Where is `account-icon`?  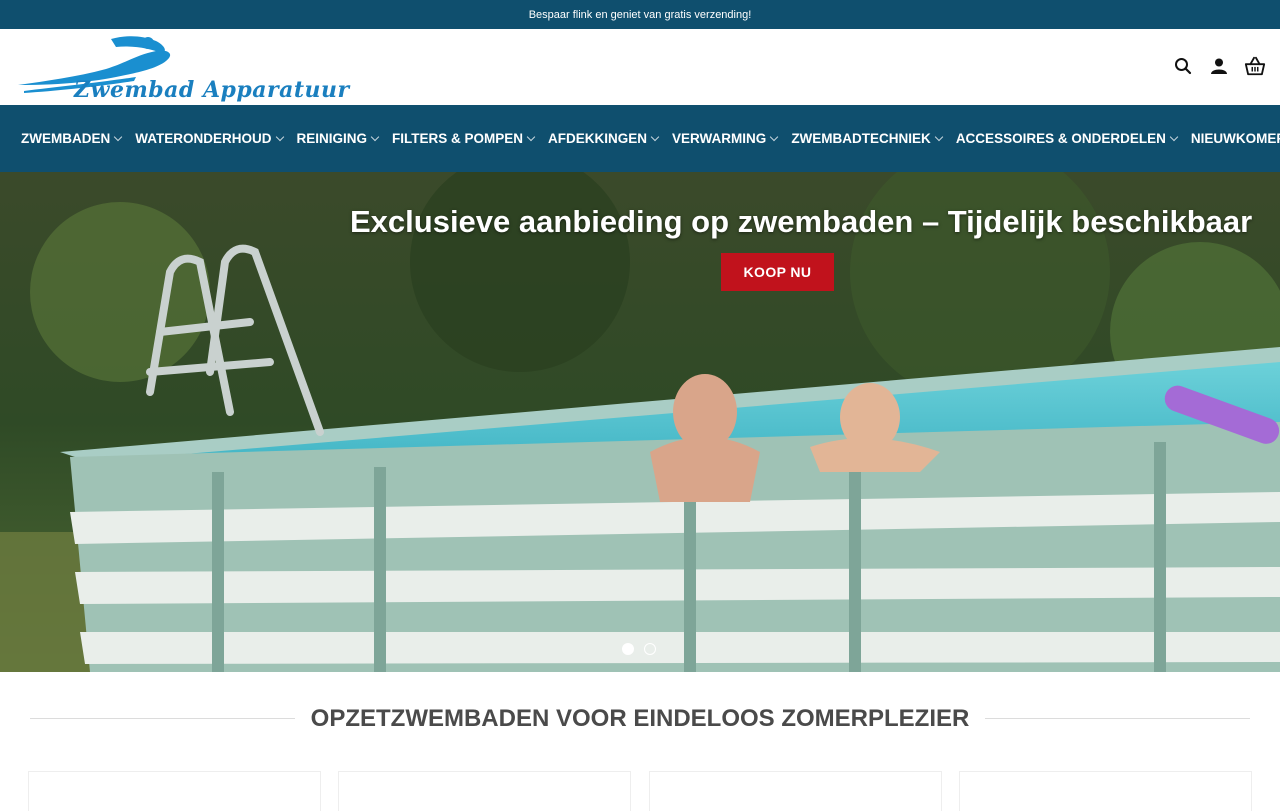
account-icon is located at coordinates (1219, 66).